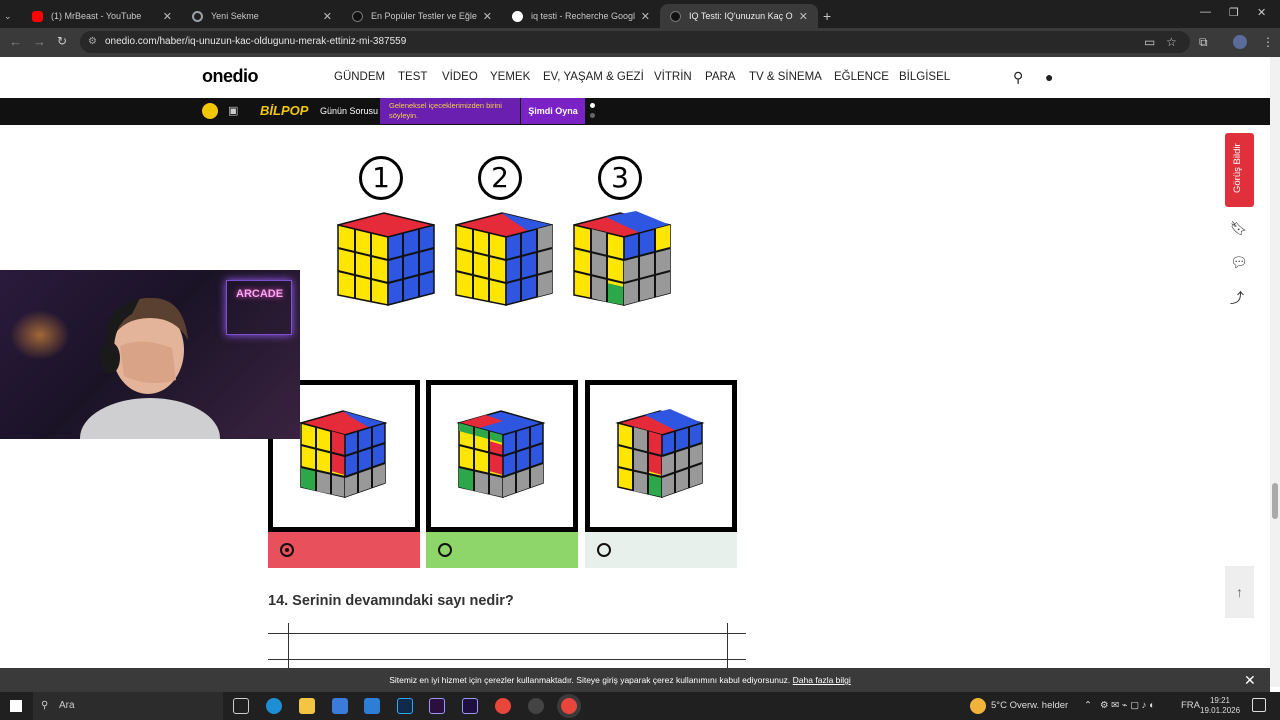 The image size is (1280, 720). I want to click on sequence-cubes, so click(504, 258).